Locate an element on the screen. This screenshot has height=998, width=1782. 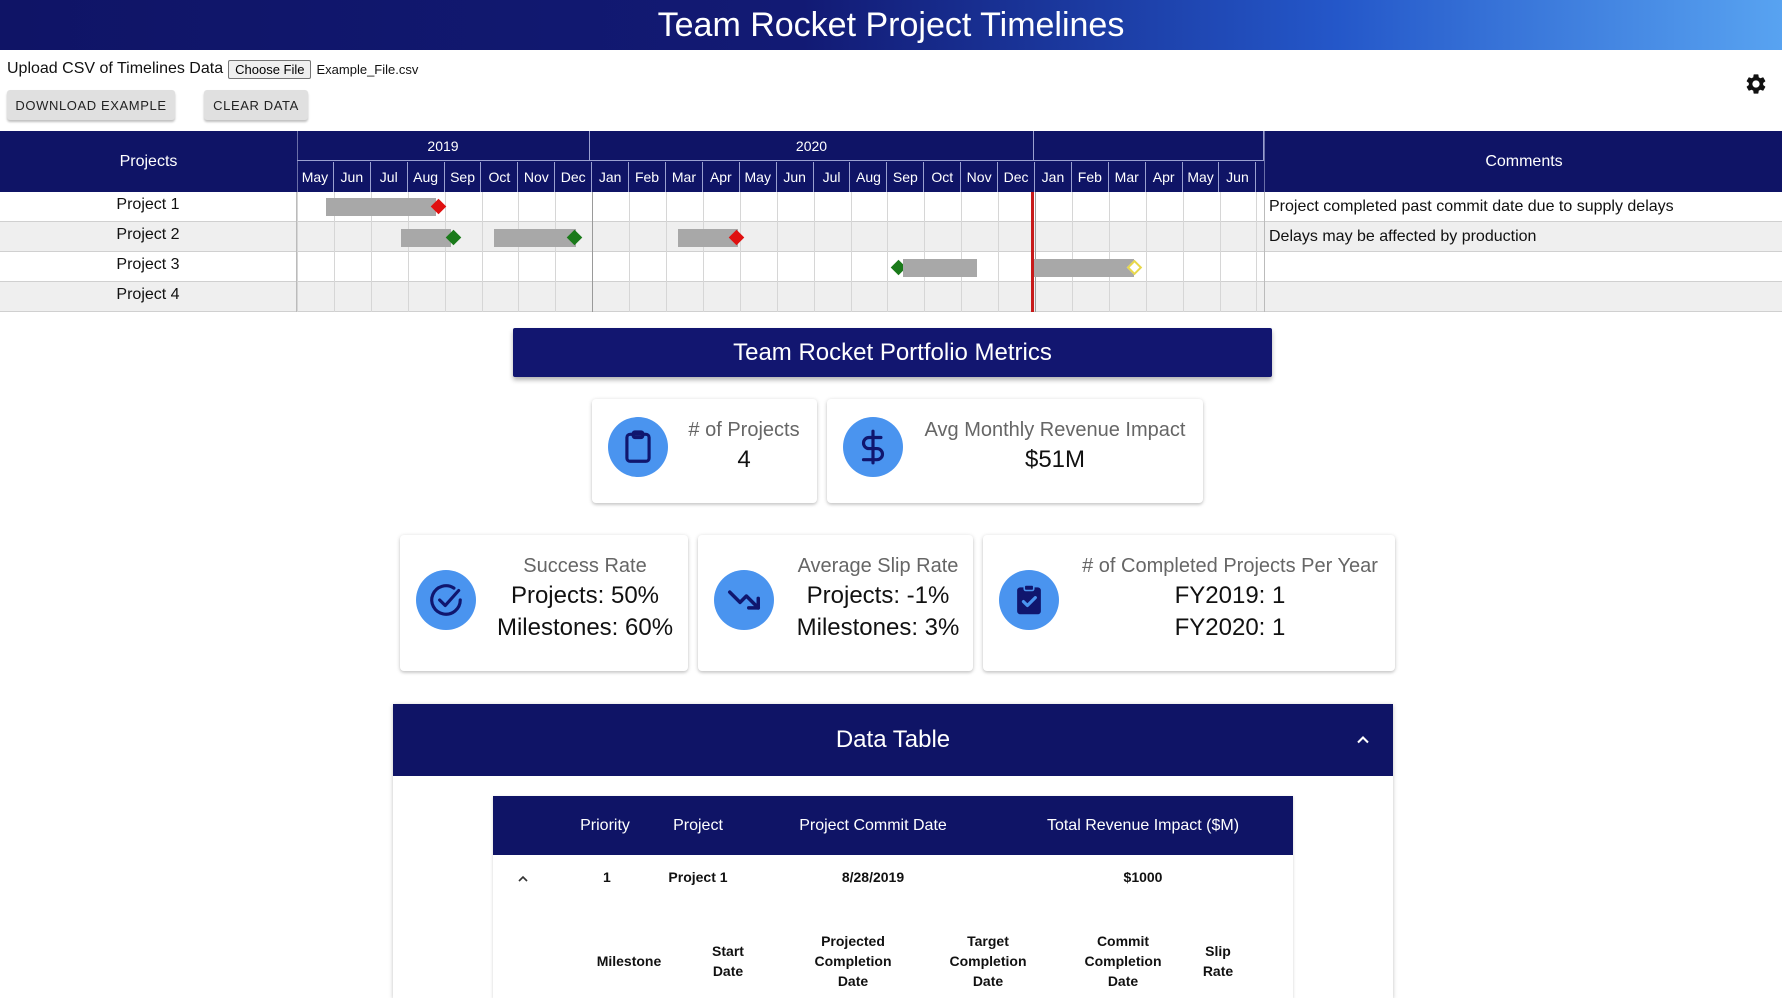
subcolumn-target-completion: Target Completion Date is located at coordinates (988, 961).